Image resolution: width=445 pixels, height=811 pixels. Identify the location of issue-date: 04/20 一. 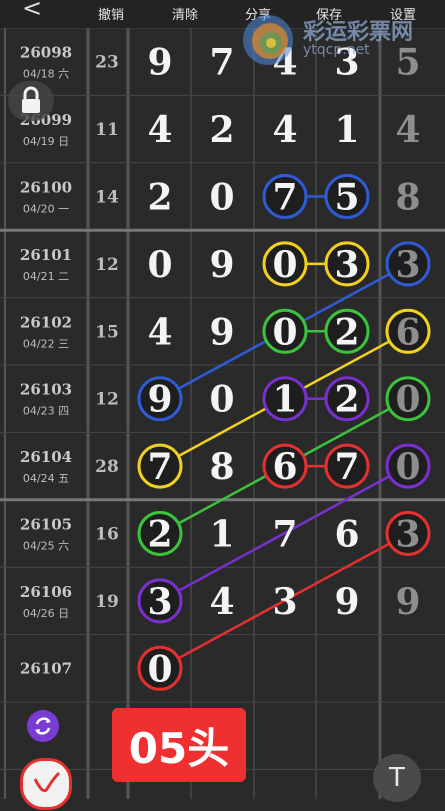
(46, 209).